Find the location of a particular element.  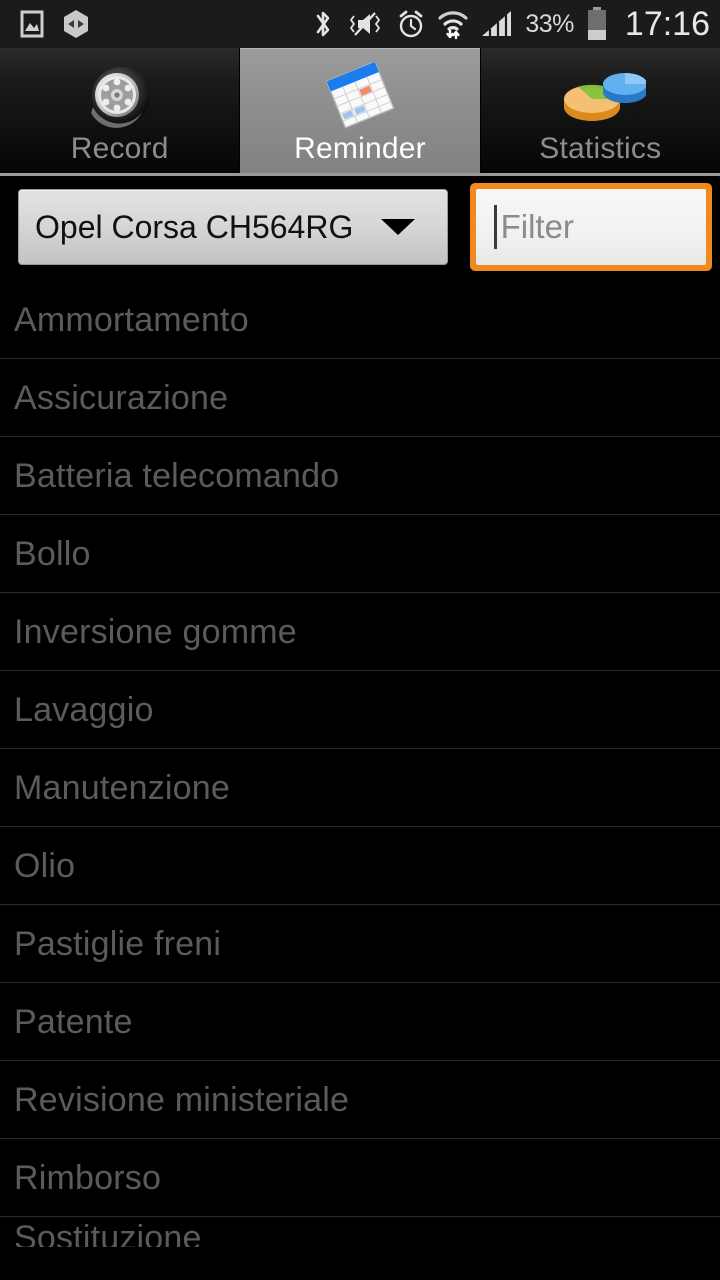

list-item: Olio is located at coordinates (360, 866).